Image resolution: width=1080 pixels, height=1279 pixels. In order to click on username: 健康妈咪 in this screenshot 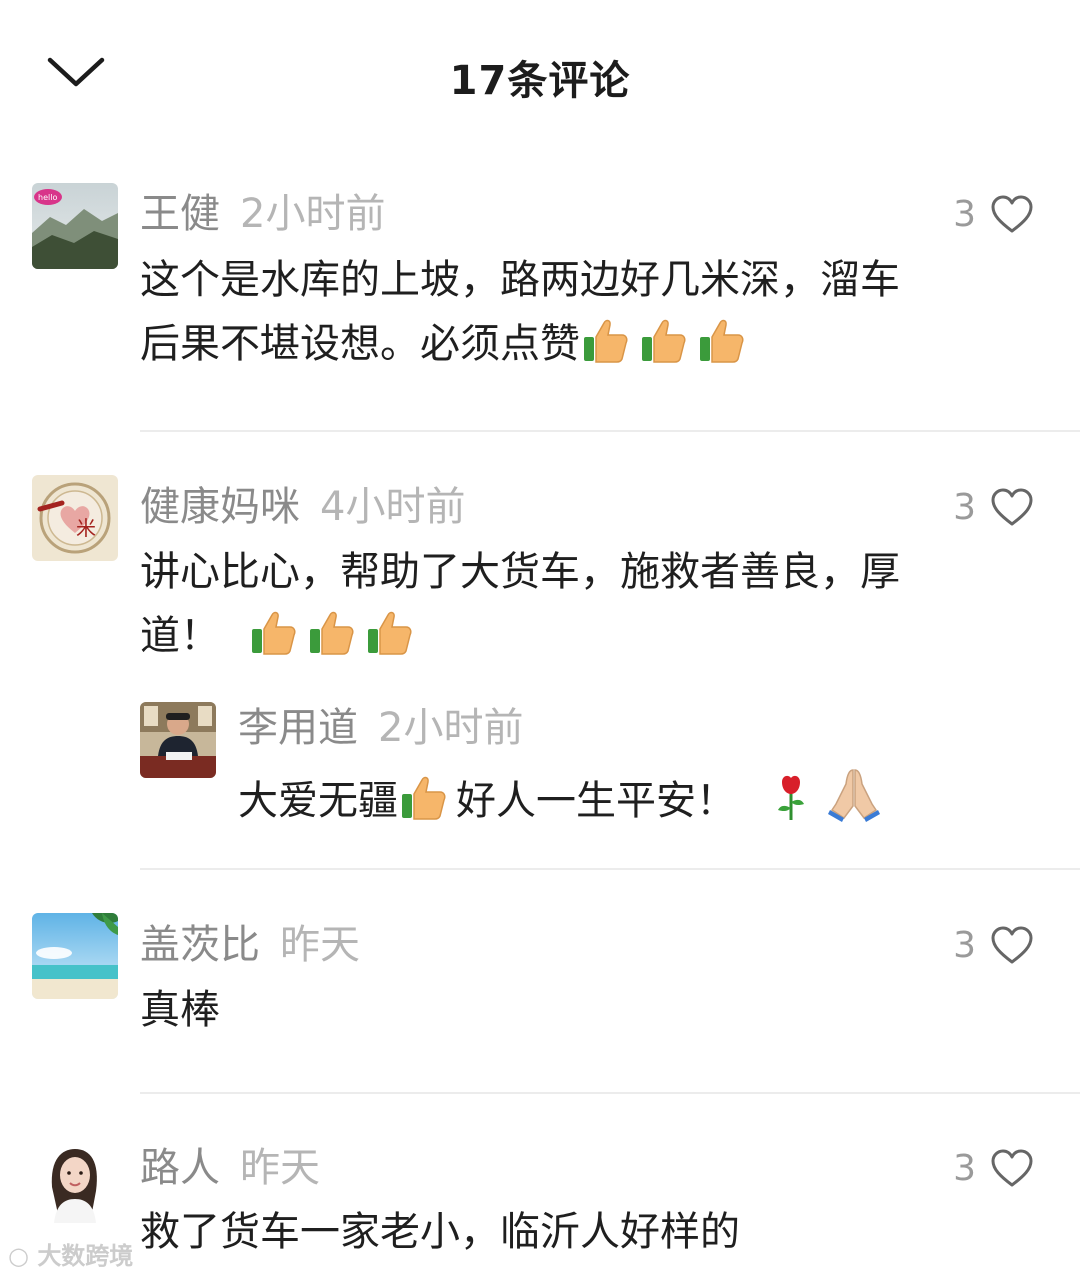, I will do `click(220, 507)`.